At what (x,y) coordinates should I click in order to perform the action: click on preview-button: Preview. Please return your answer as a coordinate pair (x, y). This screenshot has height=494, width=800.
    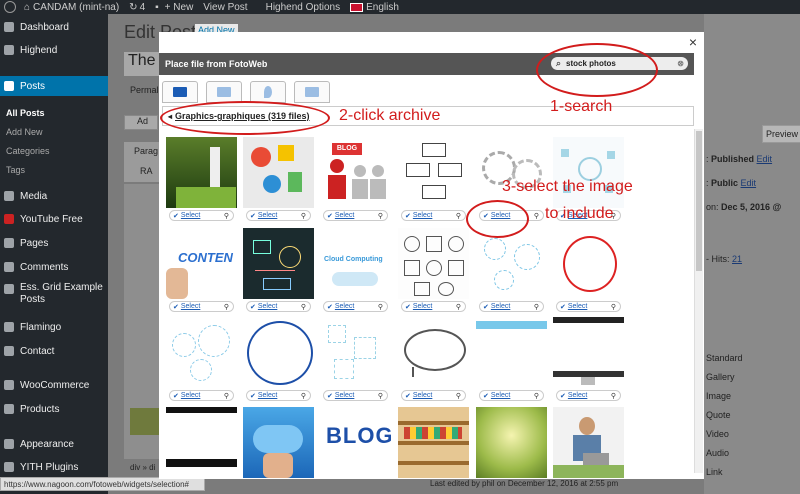
    Looking at the image, I should click on (781, 134).